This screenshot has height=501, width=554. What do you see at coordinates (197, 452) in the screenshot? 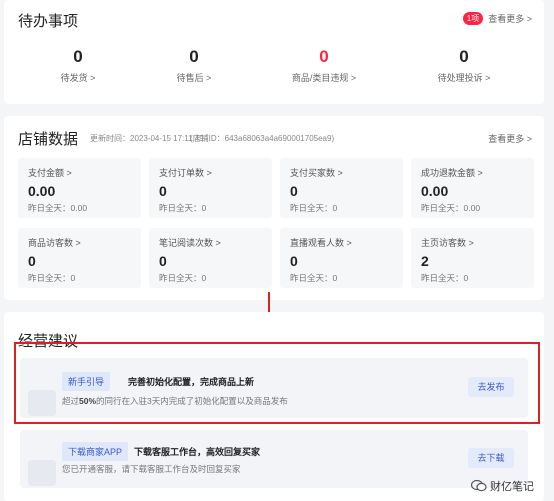
I see `app-headline: 下载客服工作台，高效回复买家` at bounding box center [197, 452].